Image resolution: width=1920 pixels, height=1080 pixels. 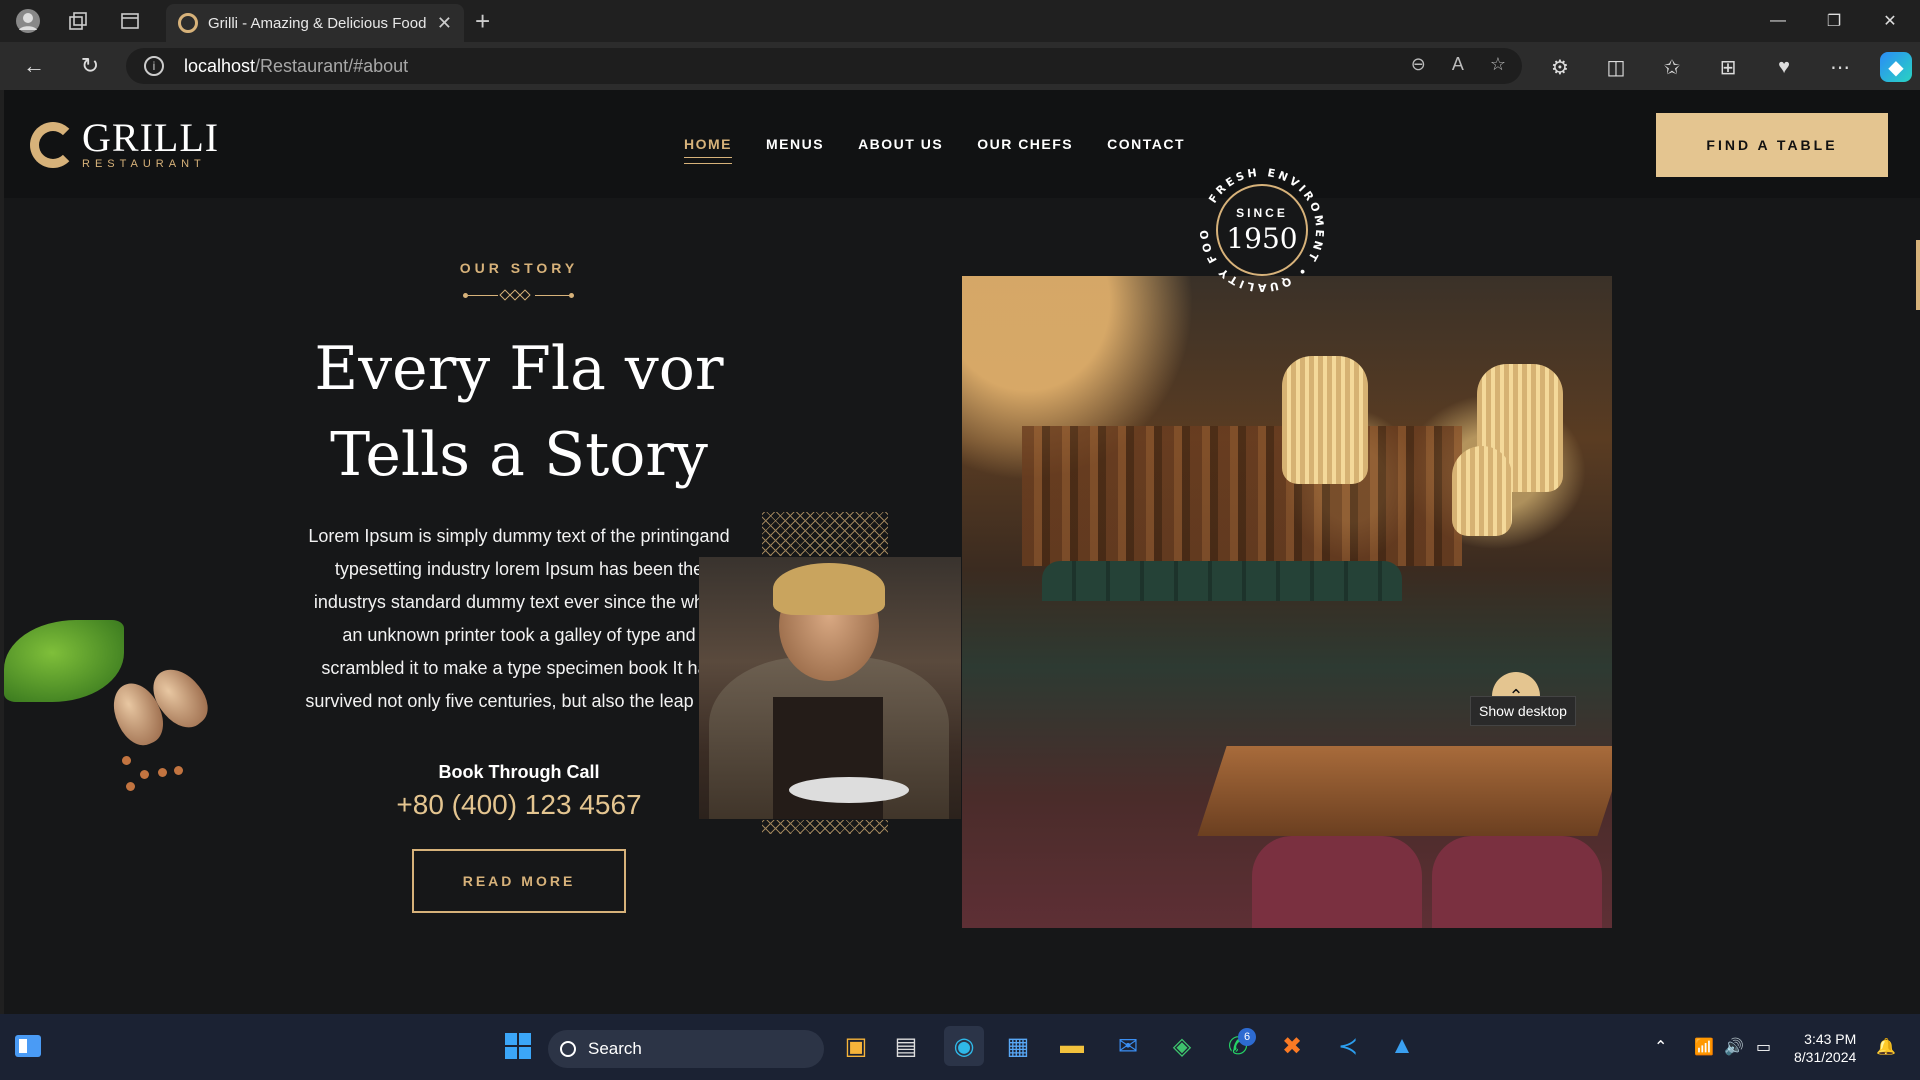 I want to click on nav-home: HOME, so click(x=708, y=150).